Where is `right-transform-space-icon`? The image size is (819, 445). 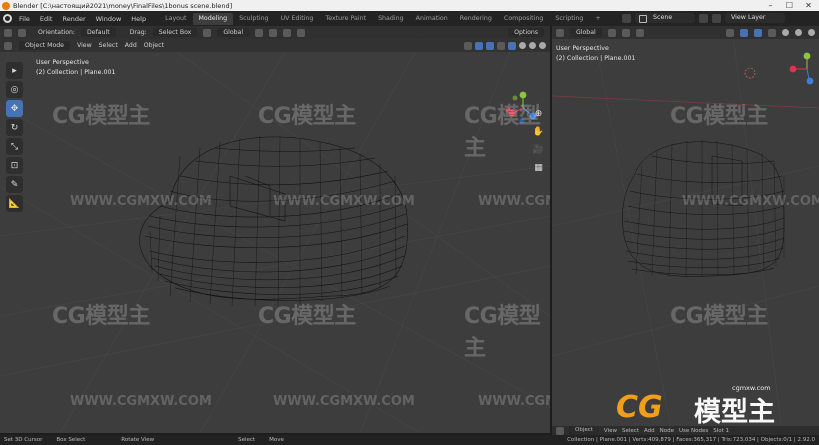
right-transform-space-icon is located at coordinates (560, 32).